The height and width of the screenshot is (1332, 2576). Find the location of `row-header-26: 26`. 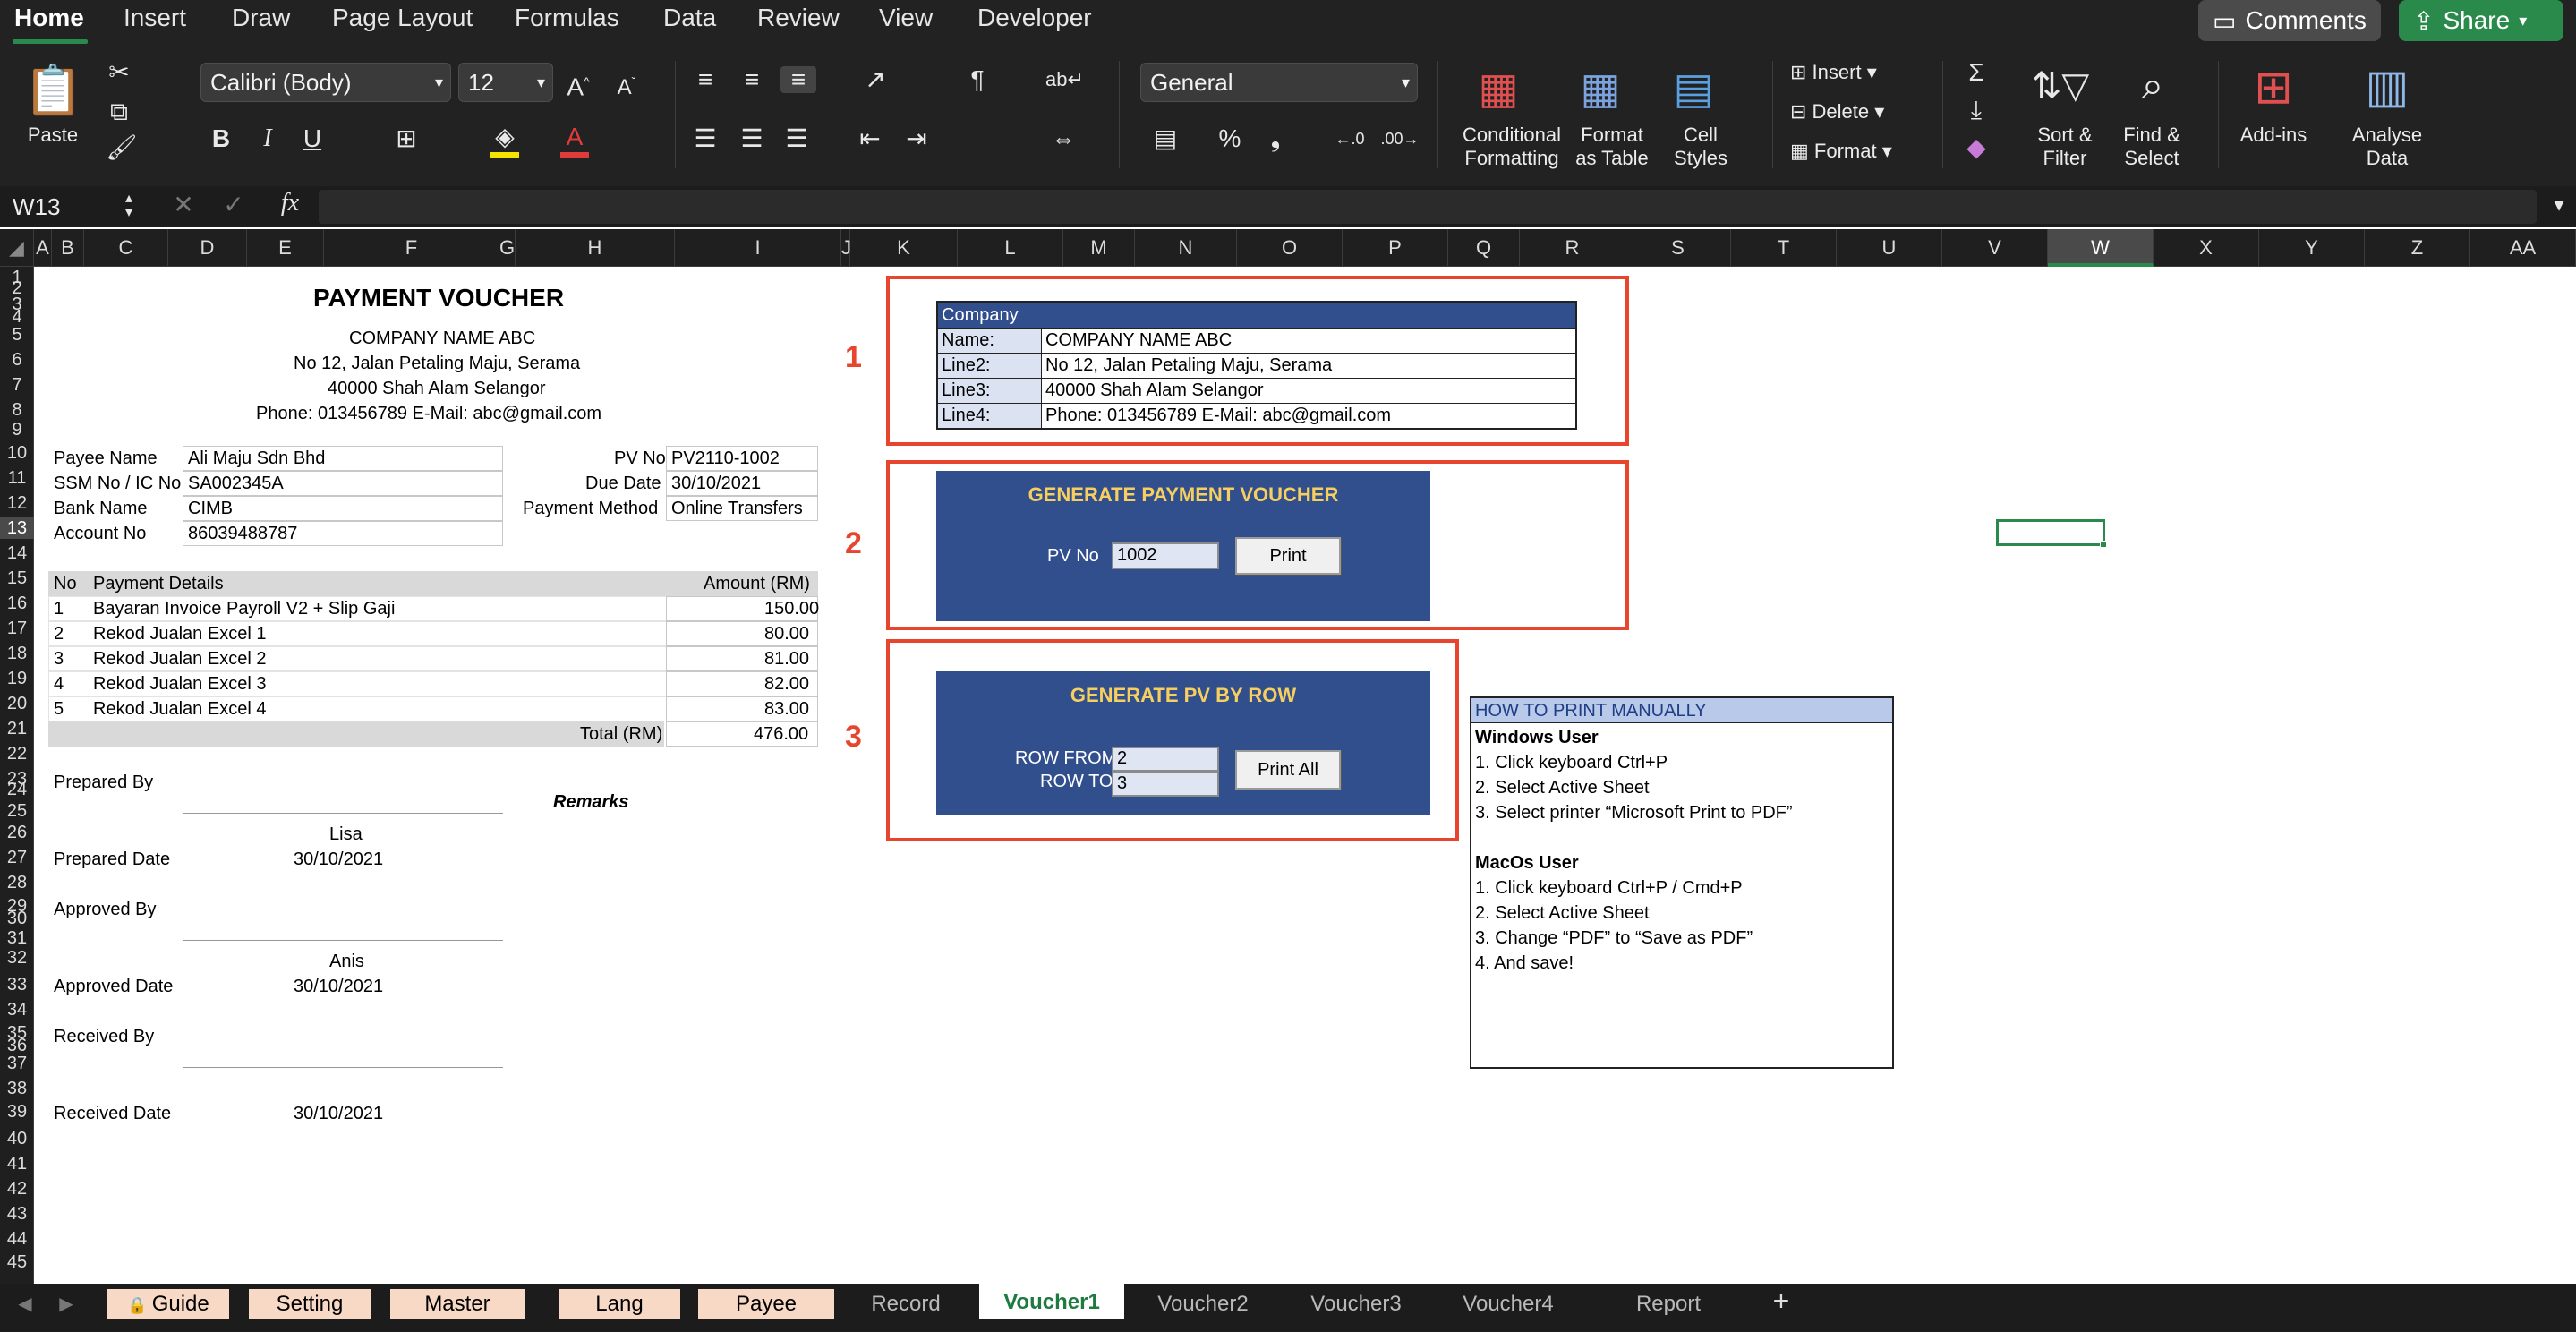

row-header-26: 26 is located at coordinates (17, 832).